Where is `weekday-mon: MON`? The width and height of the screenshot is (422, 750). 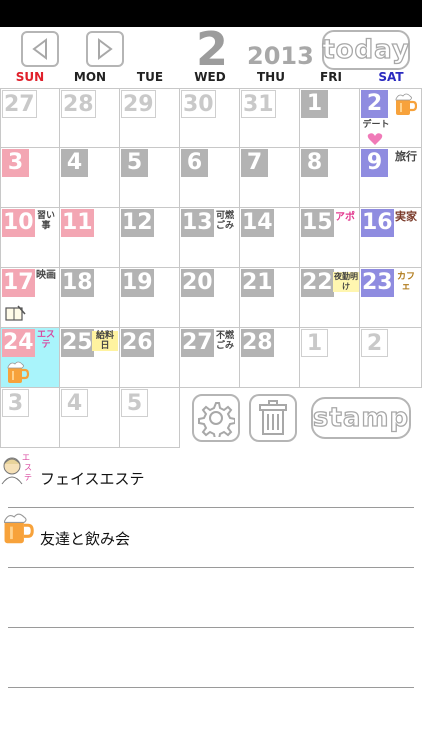
weekday-mon: MON is located at coordinates (90, 77).